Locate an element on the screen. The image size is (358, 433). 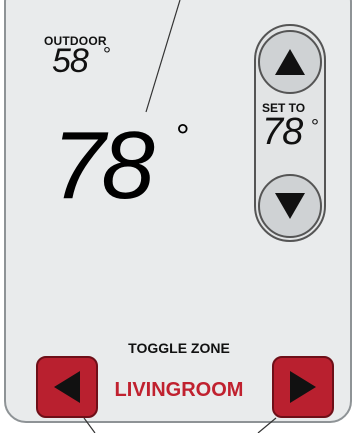
decrease-temperature-button is located at coordinates (290, 206).